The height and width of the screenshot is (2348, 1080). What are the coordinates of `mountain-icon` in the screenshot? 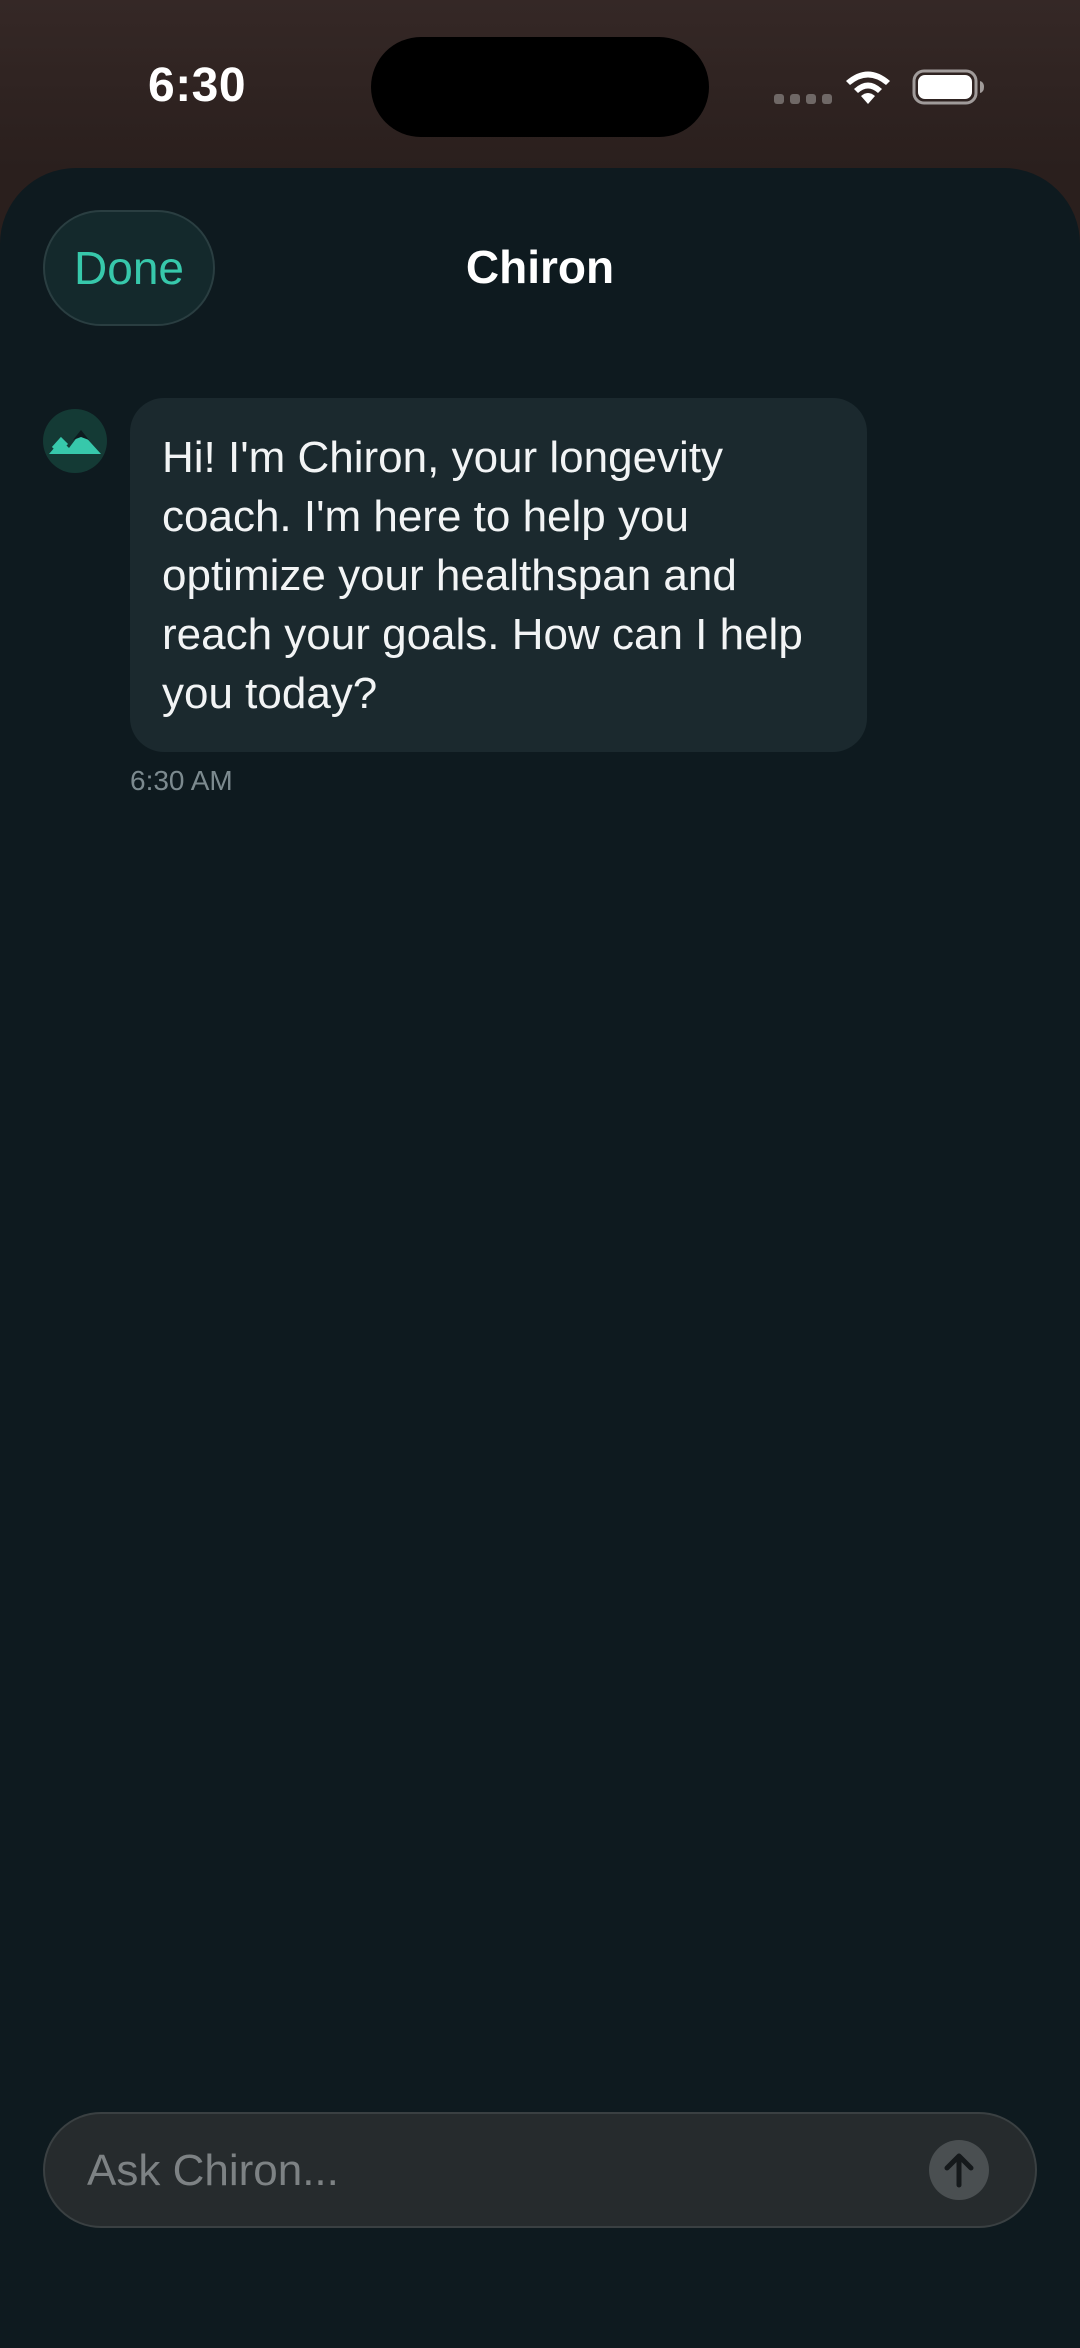 It's located at (75, 442).